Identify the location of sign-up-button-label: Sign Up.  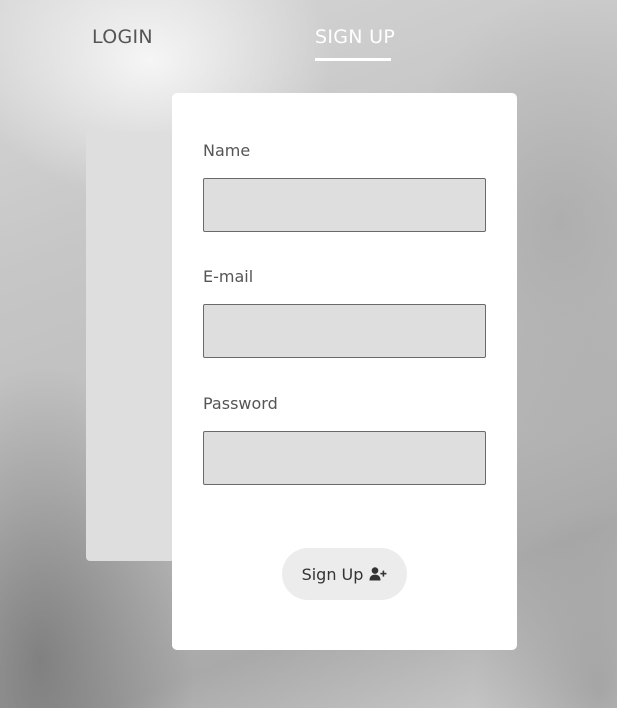
(332, 574).